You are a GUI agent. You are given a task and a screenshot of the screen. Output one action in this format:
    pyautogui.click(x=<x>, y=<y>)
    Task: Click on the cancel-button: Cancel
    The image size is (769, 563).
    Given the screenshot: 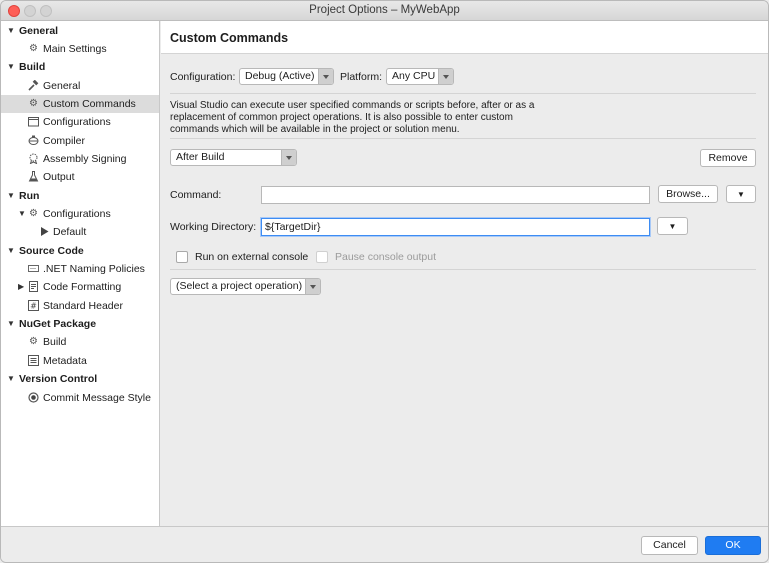 What is the action you would take?
    pyautogui.click(x=669, y=545)
    